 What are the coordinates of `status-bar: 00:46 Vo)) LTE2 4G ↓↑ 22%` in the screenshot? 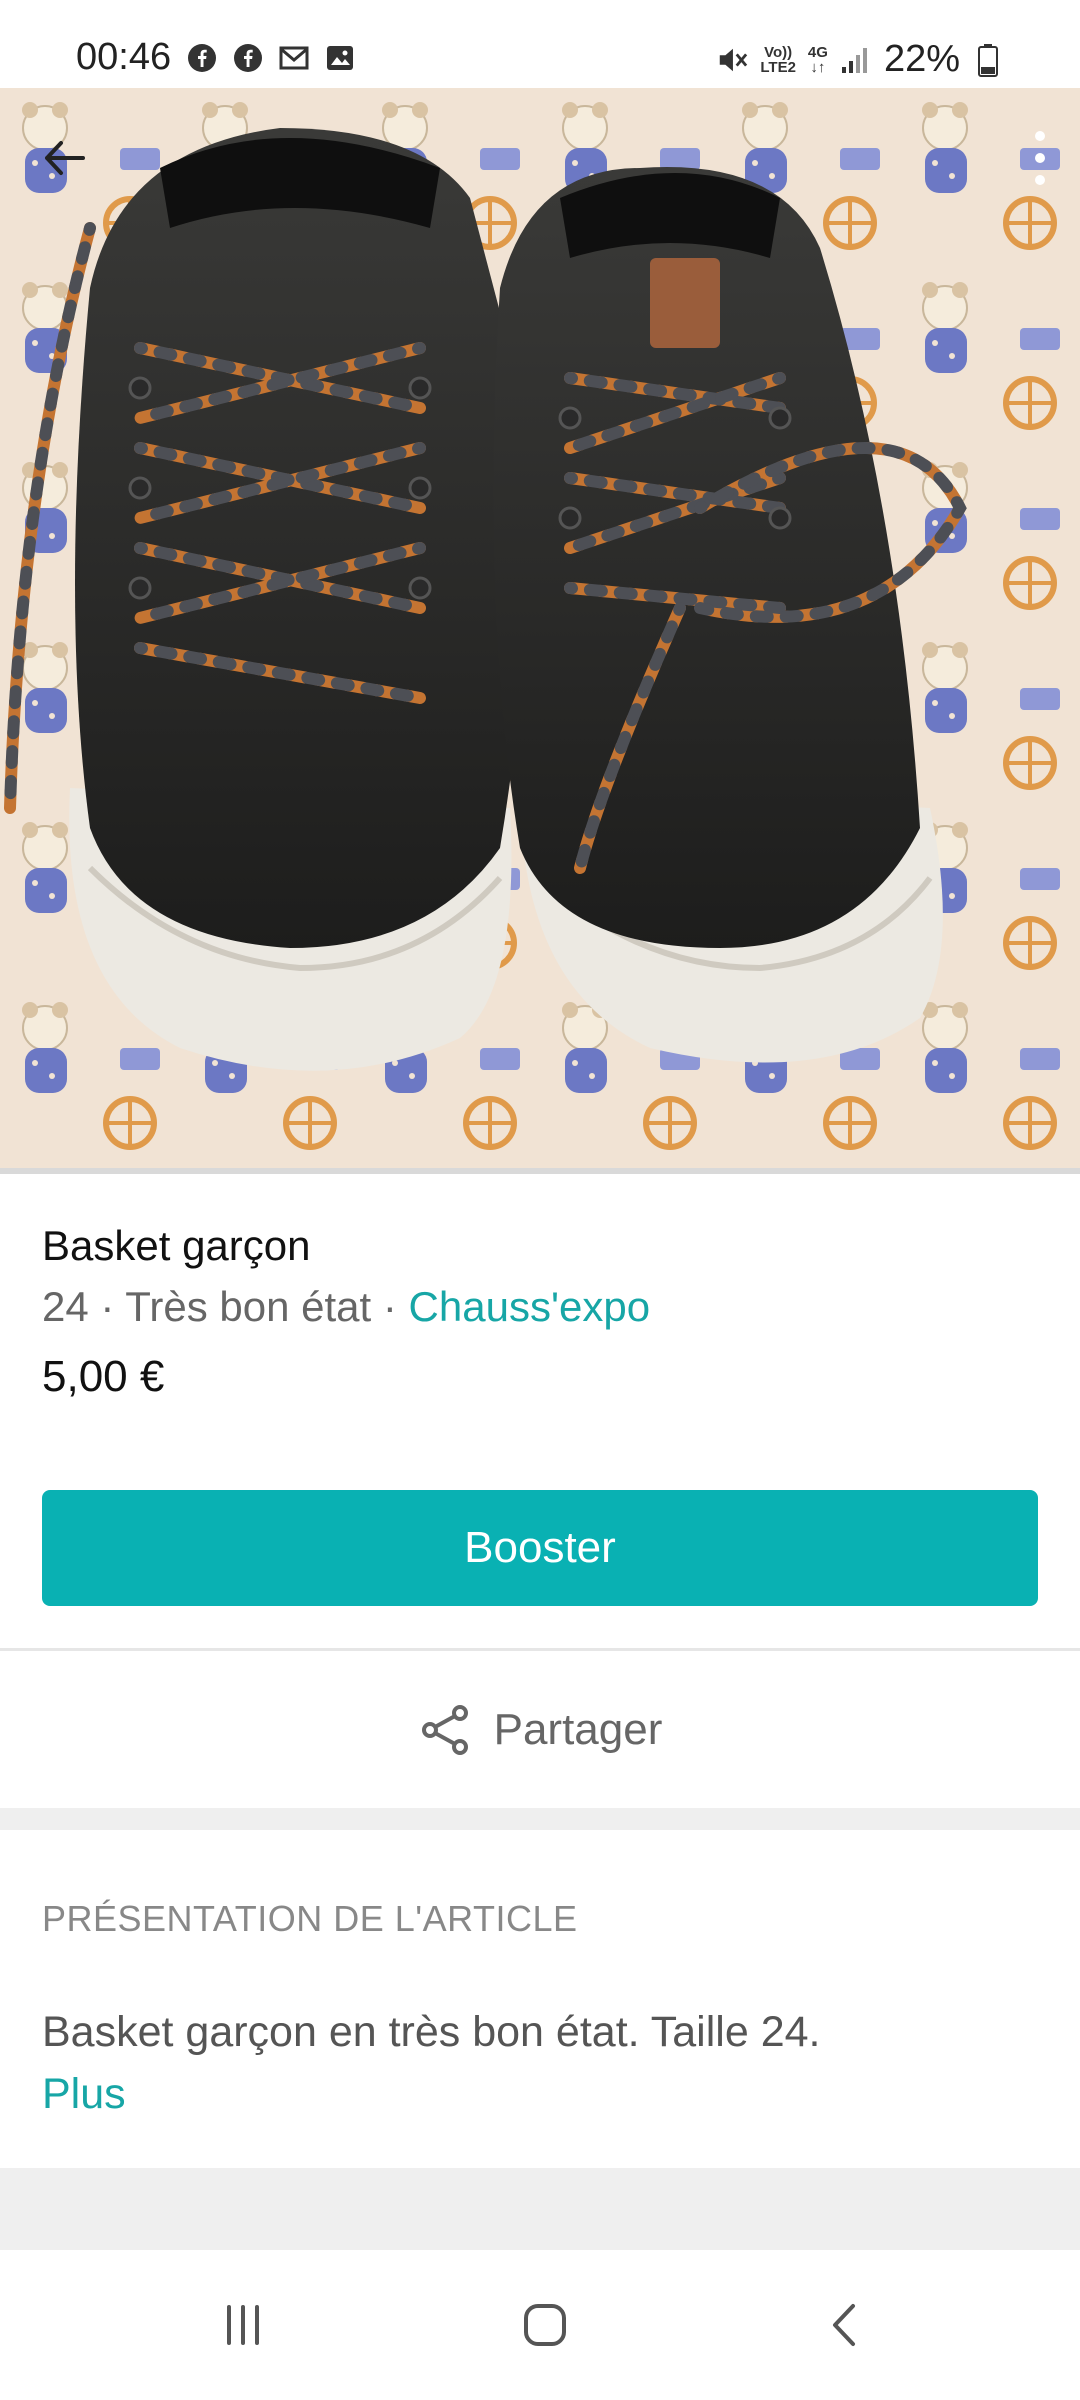 It's located at (540, 44).